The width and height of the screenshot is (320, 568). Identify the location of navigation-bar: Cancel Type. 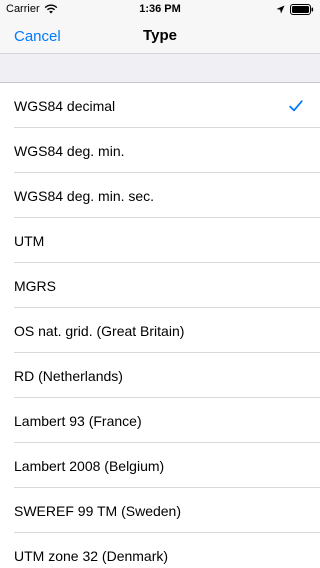
(160, 37).